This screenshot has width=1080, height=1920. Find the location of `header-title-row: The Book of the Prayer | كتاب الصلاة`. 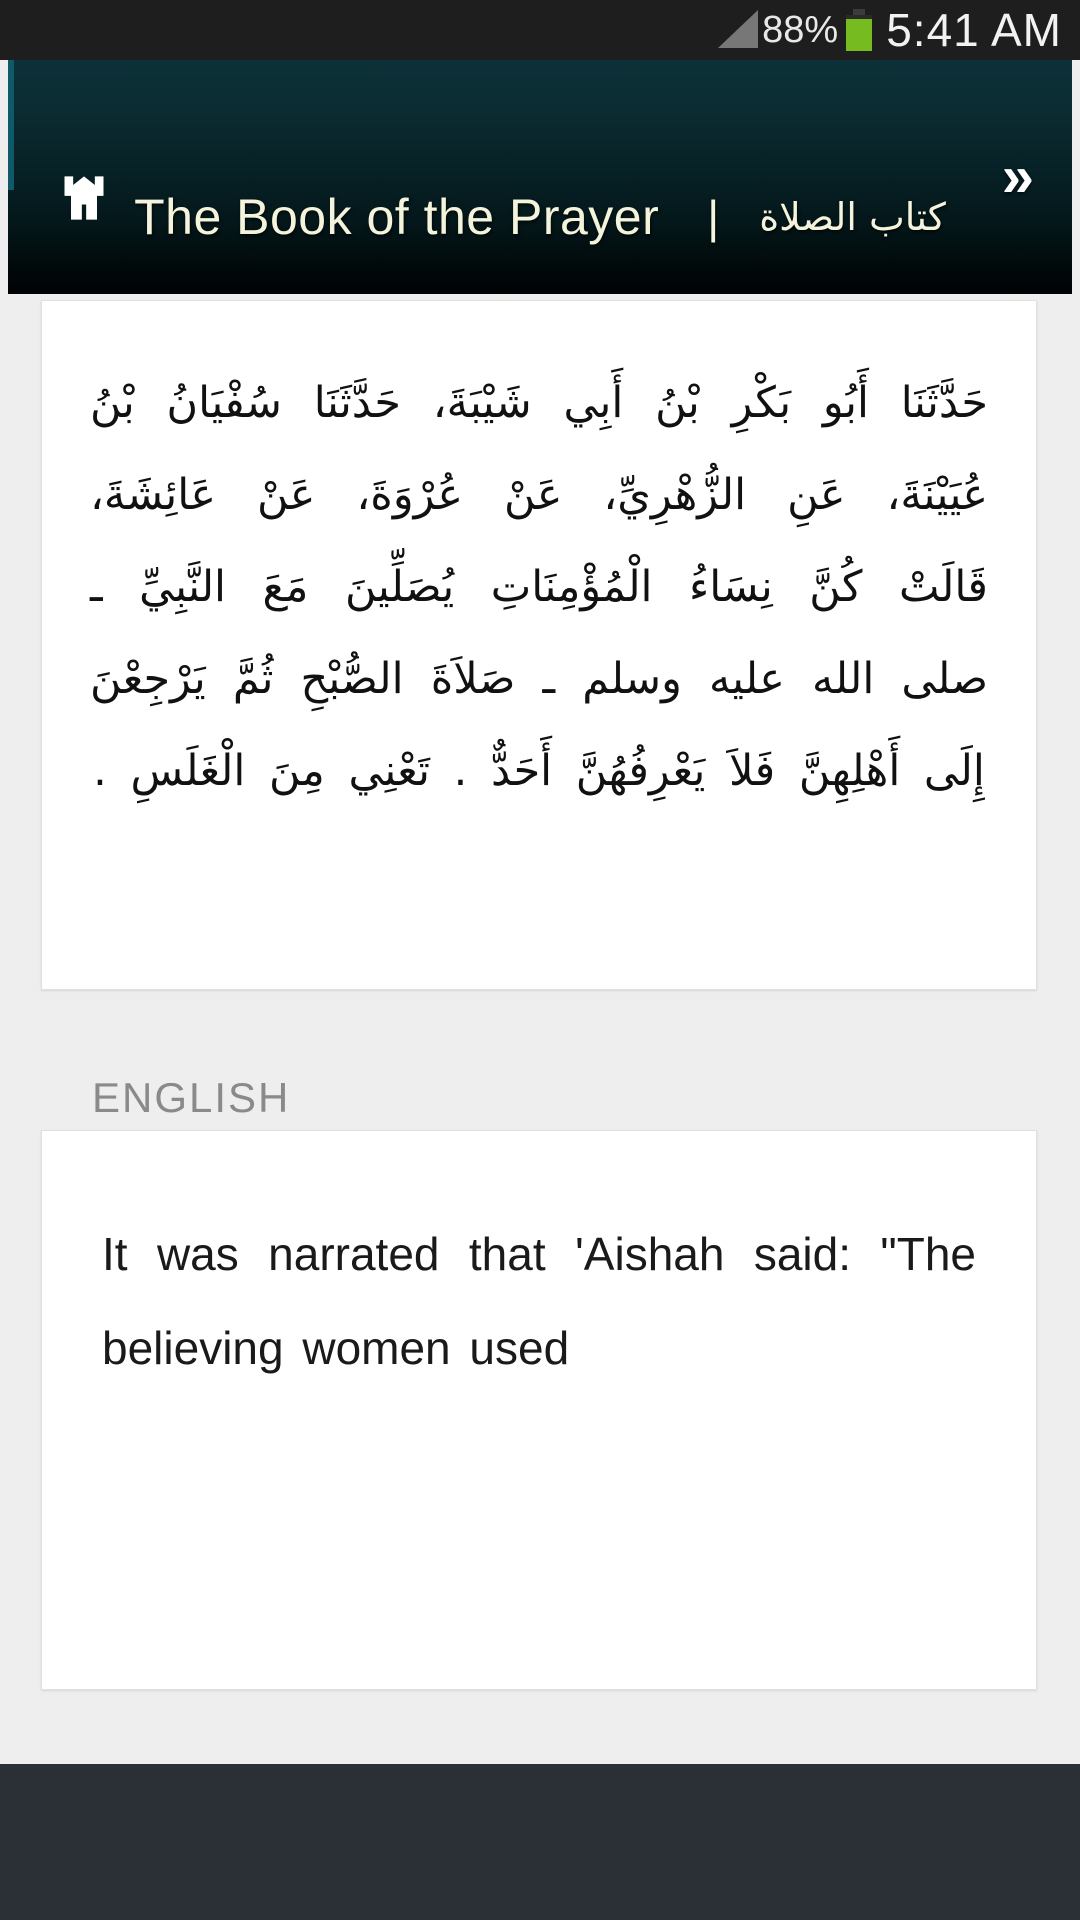

header-title-row: The Book of the Prayer | كتاب الصلاة is located at coordinates (540, 217).